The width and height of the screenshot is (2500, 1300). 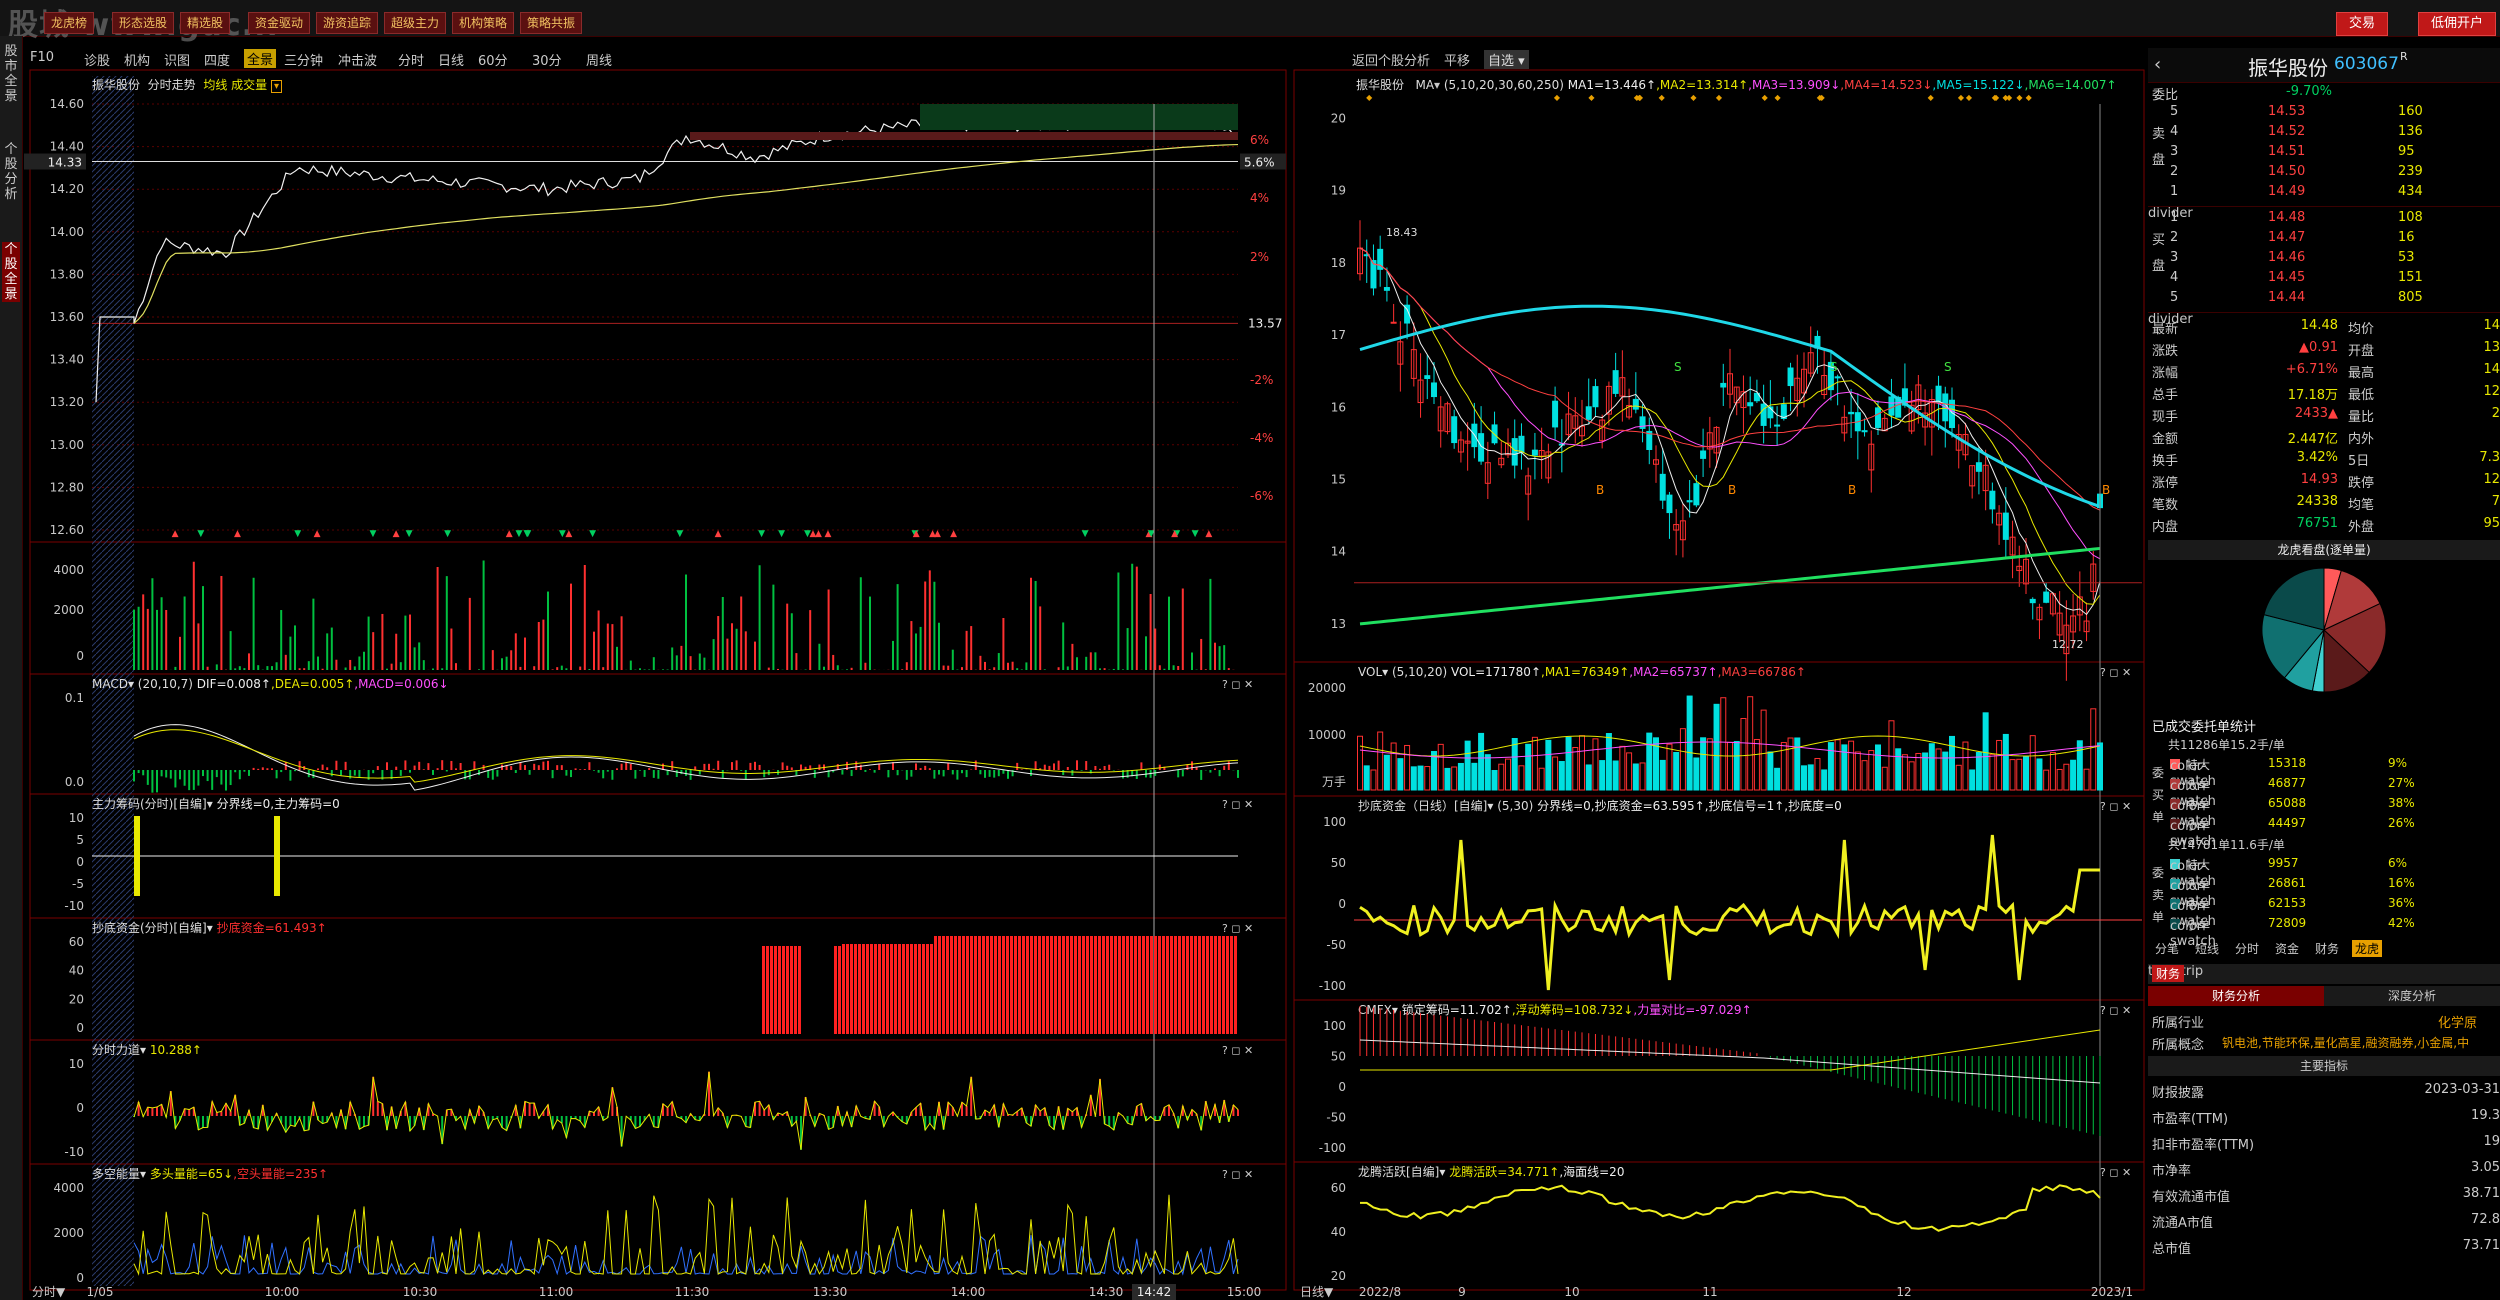 I want to click on quote-tab: 分笔, so click(x=2167, y=948).